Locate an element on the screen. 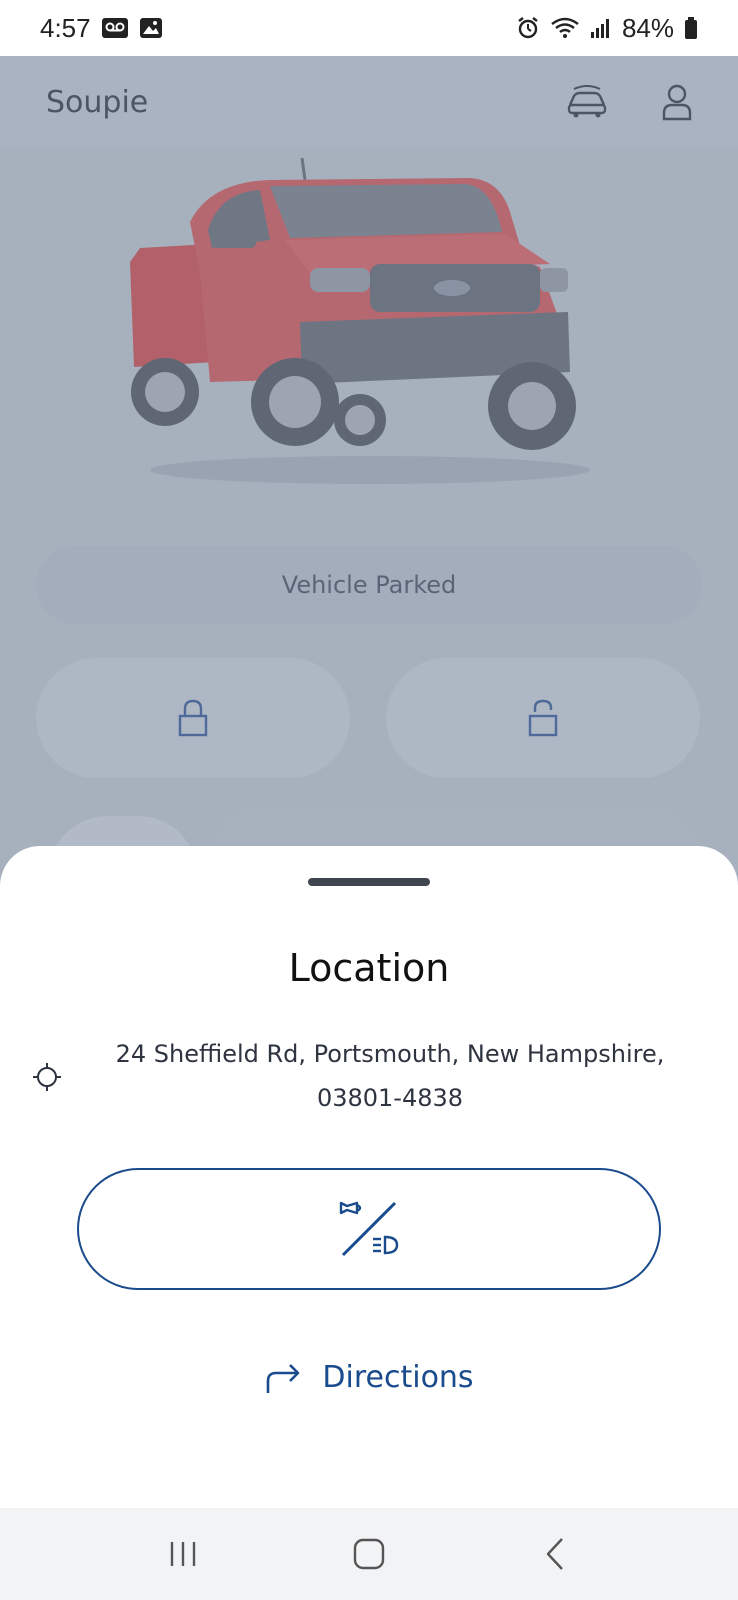 The height and width of the screenshot is (1600, 738). wifi-icon is located at coordinates (565, 27).